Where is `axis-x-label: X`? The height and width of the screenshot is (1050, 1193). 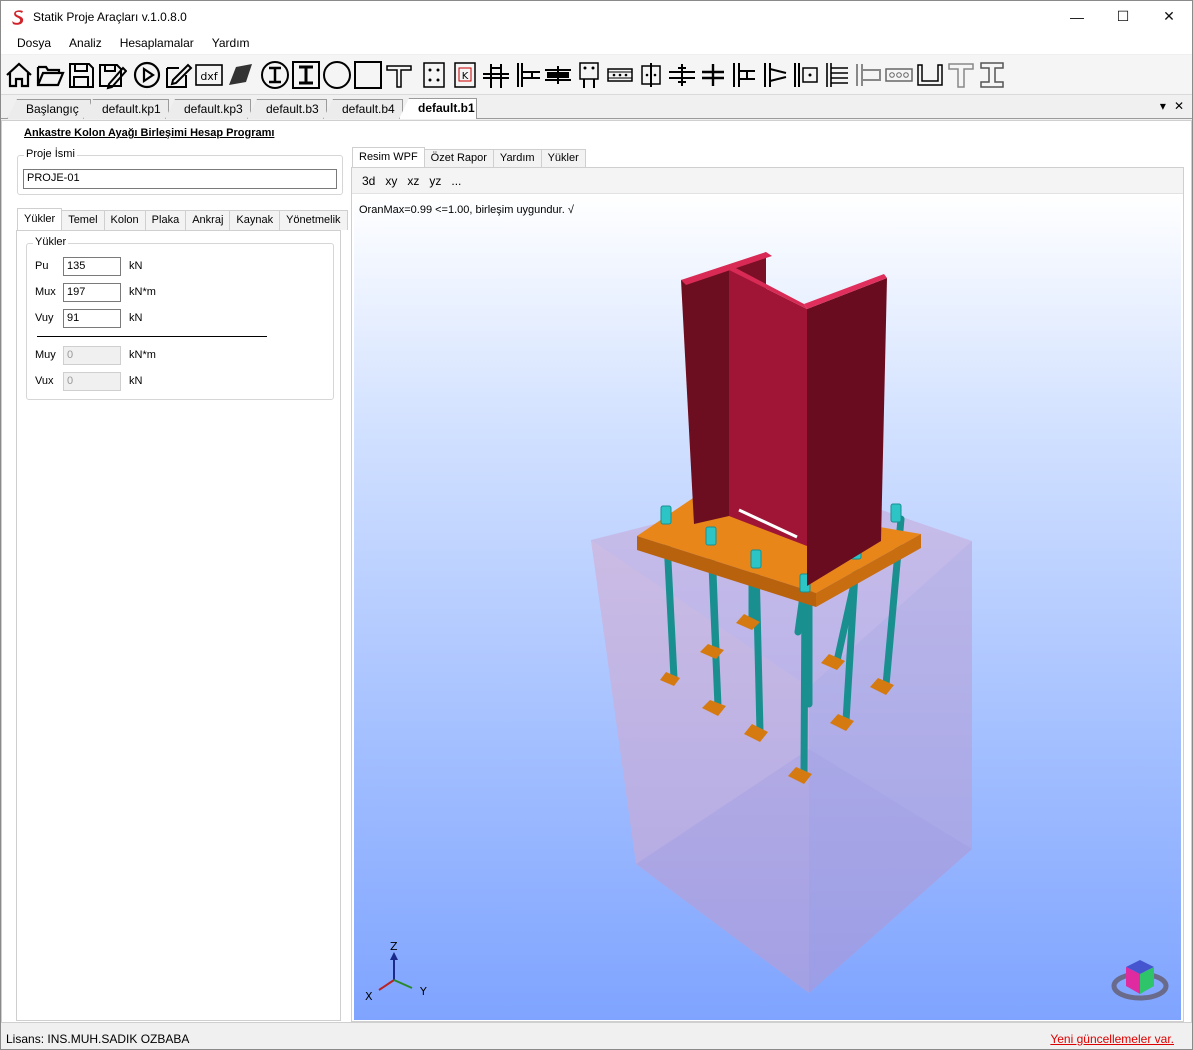
axis-x-label: X is located at coordinates (369, 996).